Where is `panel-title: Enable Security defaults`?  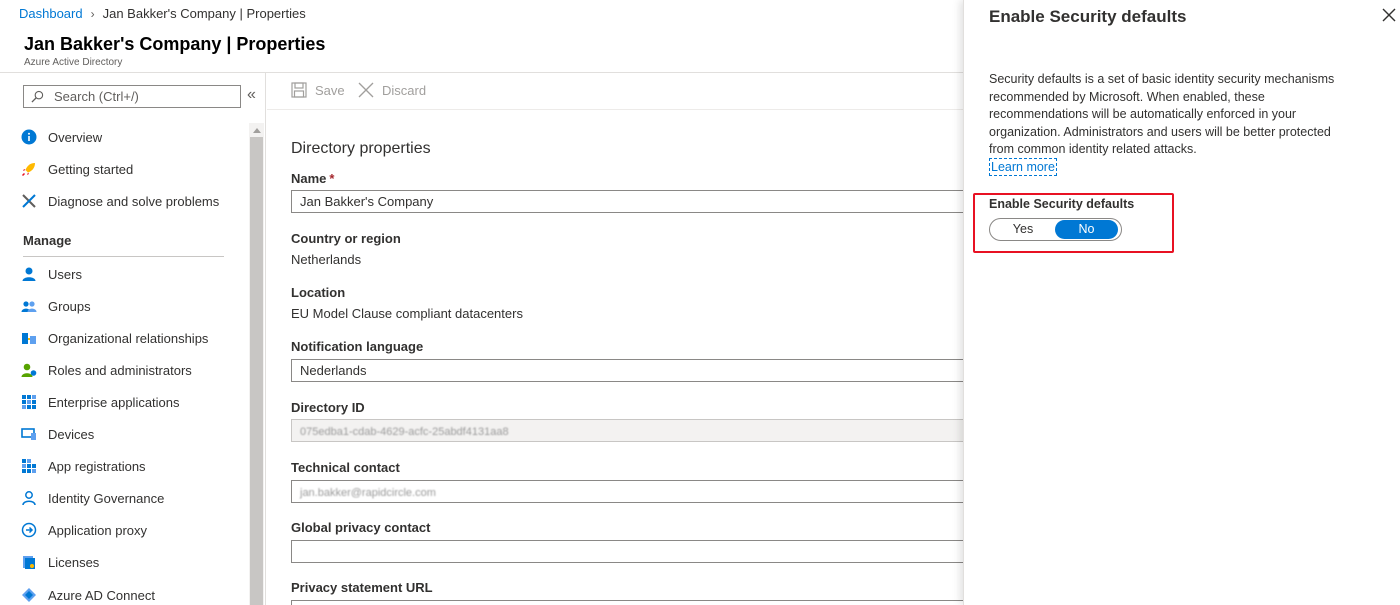
panel-title: Enable Security defaults is located at coordinates (1088, 16).